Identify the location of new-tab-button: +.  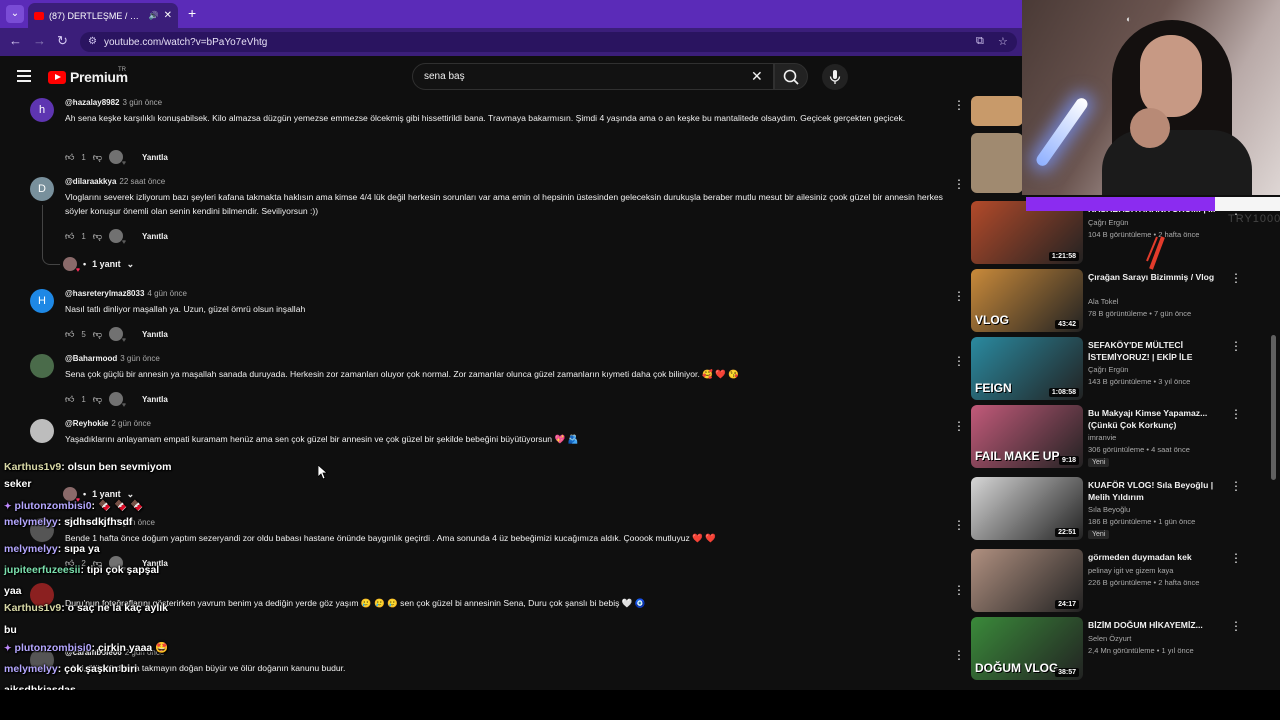
(192, 13).